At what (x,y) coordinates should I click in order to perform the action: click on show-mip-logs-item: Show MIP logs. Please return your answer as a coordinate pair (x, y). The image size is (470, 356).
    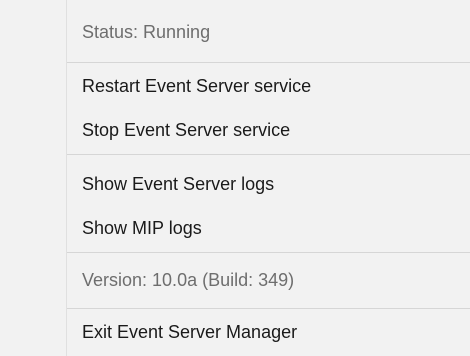
    Looking at the image, I should click on (268, 228).